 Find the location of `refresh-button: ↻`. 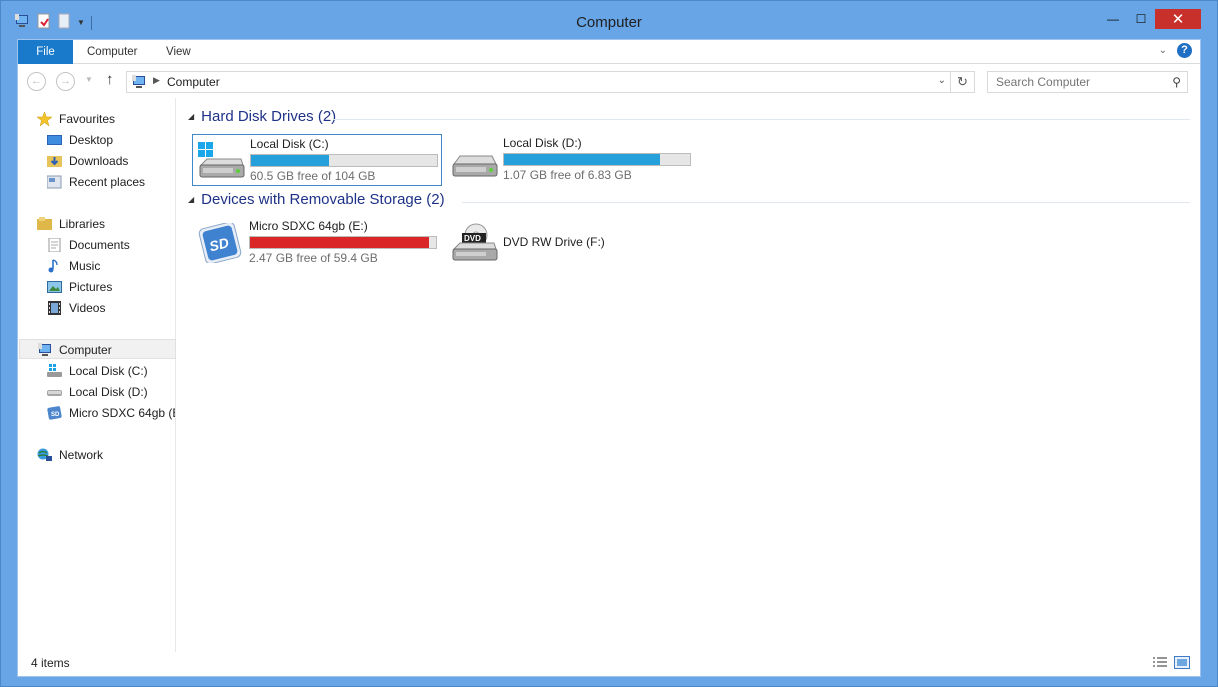

refresh-button: ↻ is located at coordinates (962, 82).